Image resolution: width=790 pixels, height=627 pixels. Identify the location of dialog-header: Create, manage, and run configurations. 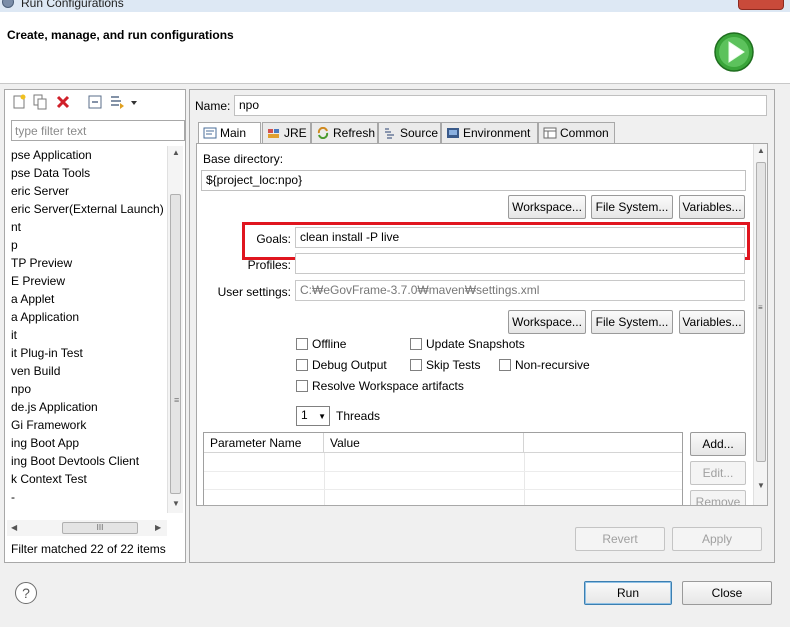
(395, 48).